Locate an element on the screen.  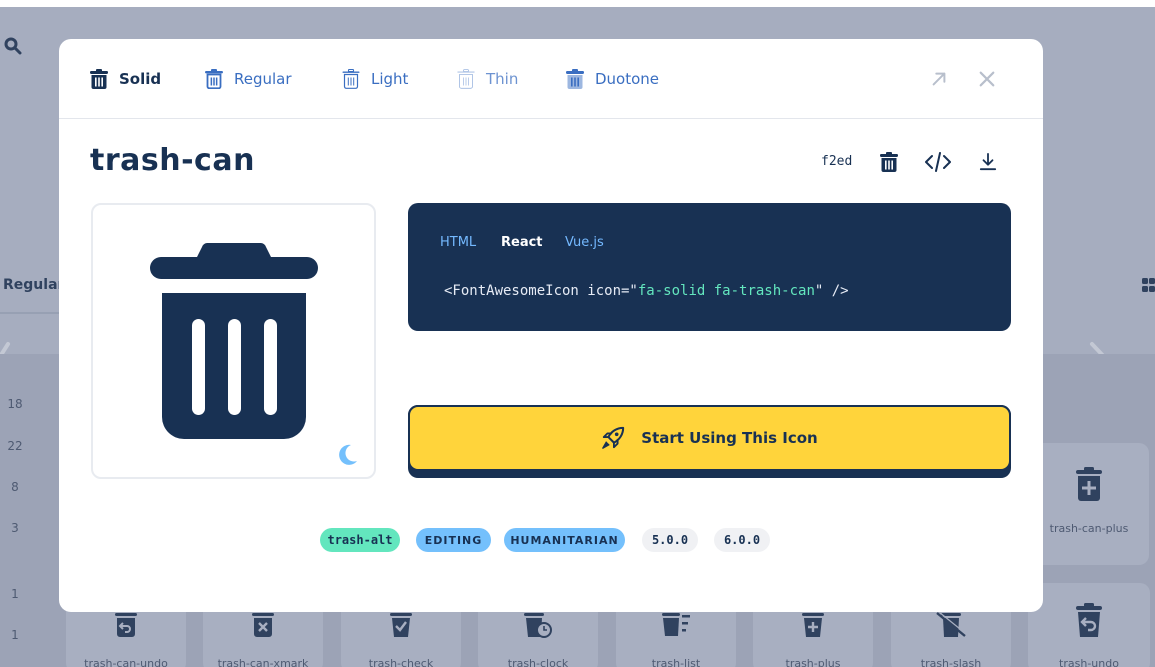
copy-glyph-button is located at coordinates (889, 162).